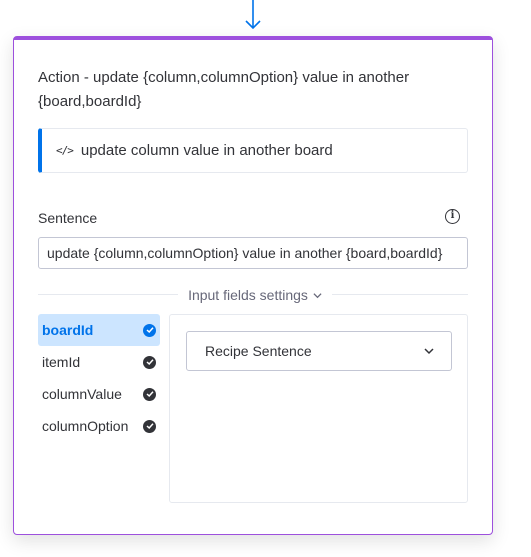 This screenshot has width=531, height=557. I want to click on field-item-label: columnOption, so click(85, 426).